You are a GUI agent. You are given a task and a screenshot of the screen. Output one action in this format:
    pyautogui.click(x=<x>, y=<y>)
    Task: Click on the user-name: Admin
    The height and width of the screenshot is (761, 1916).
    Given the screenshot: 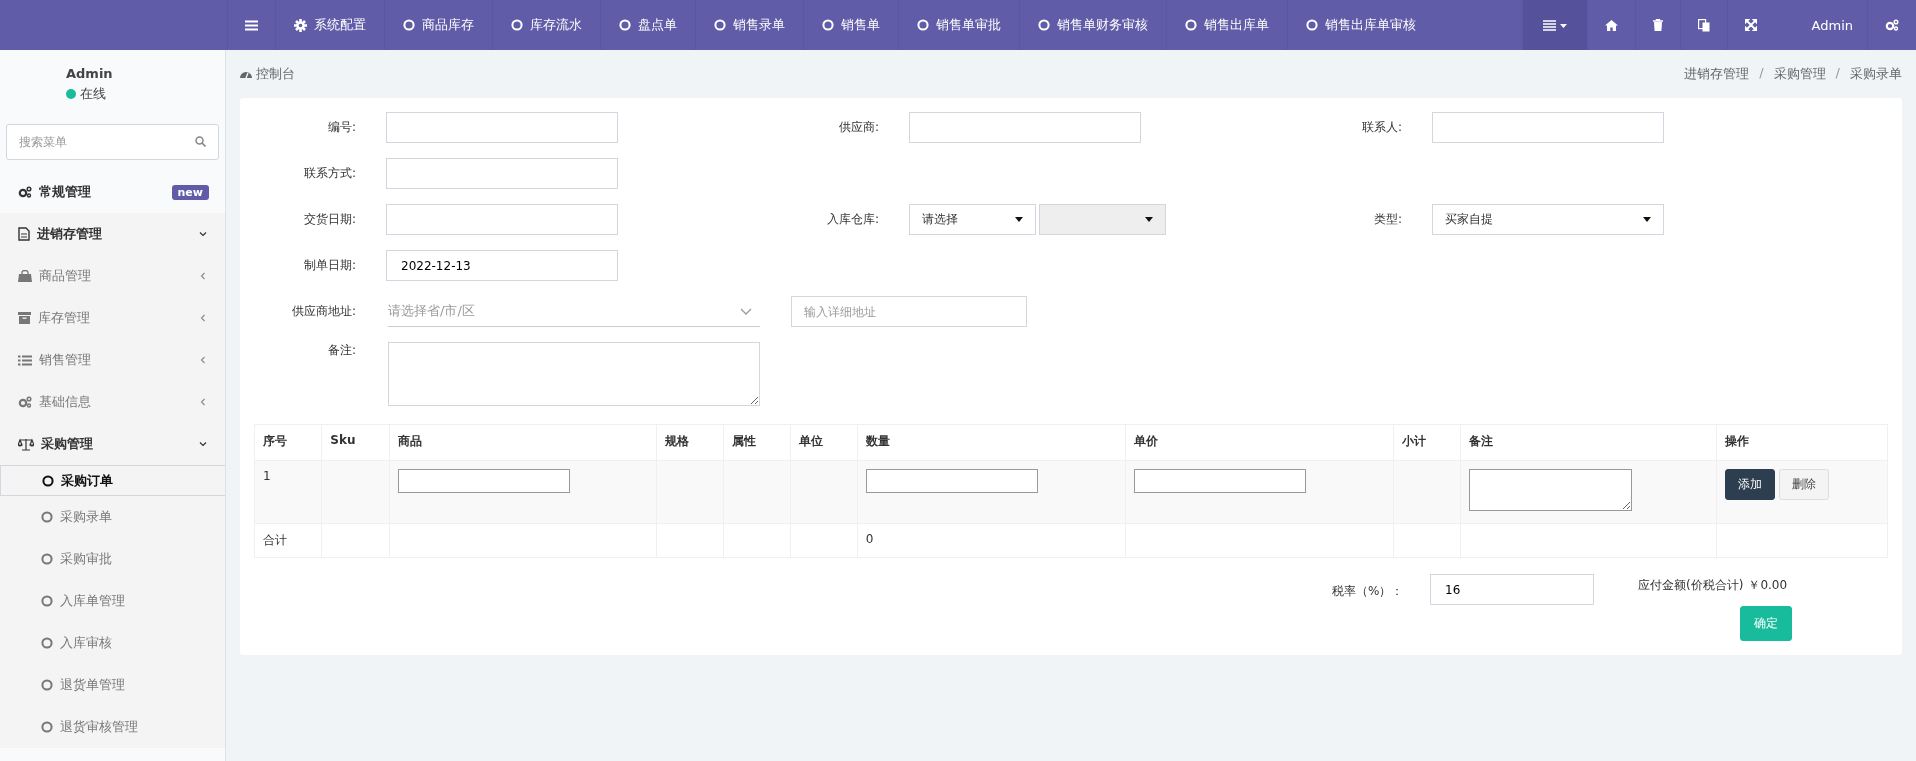 What is the action you would take?
    pyautogui.click(x=90, y=73)
    